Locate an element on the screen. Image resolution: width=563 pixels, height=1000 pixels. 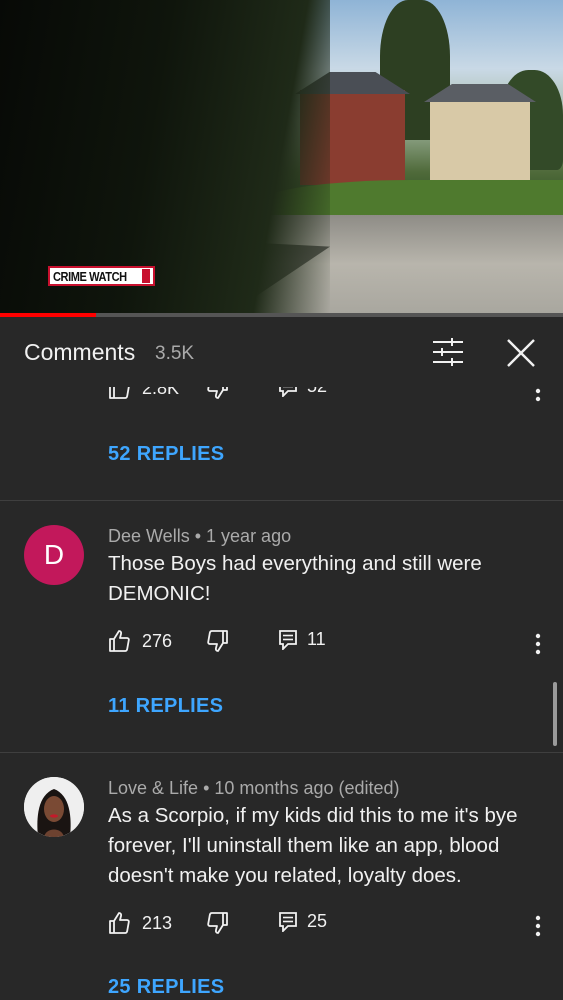
reply-button: 25 is located at coordinates (303, 921).